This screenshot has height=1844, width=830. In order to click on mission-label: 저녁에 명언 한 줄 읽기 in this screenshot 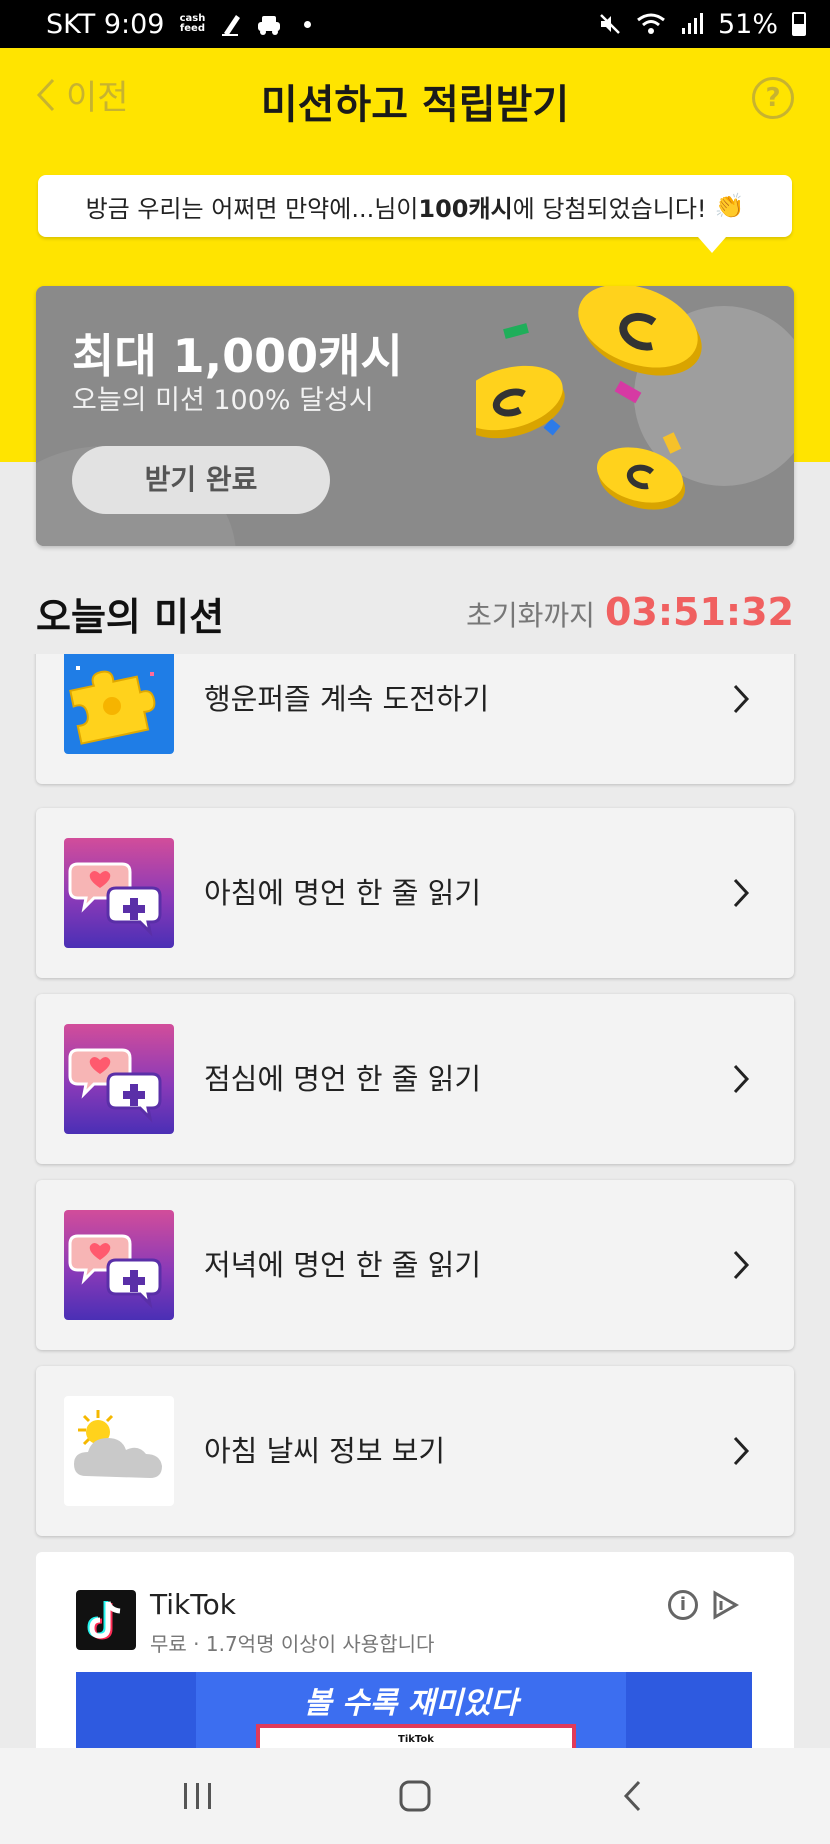, I will do `click(342, 1265)`.